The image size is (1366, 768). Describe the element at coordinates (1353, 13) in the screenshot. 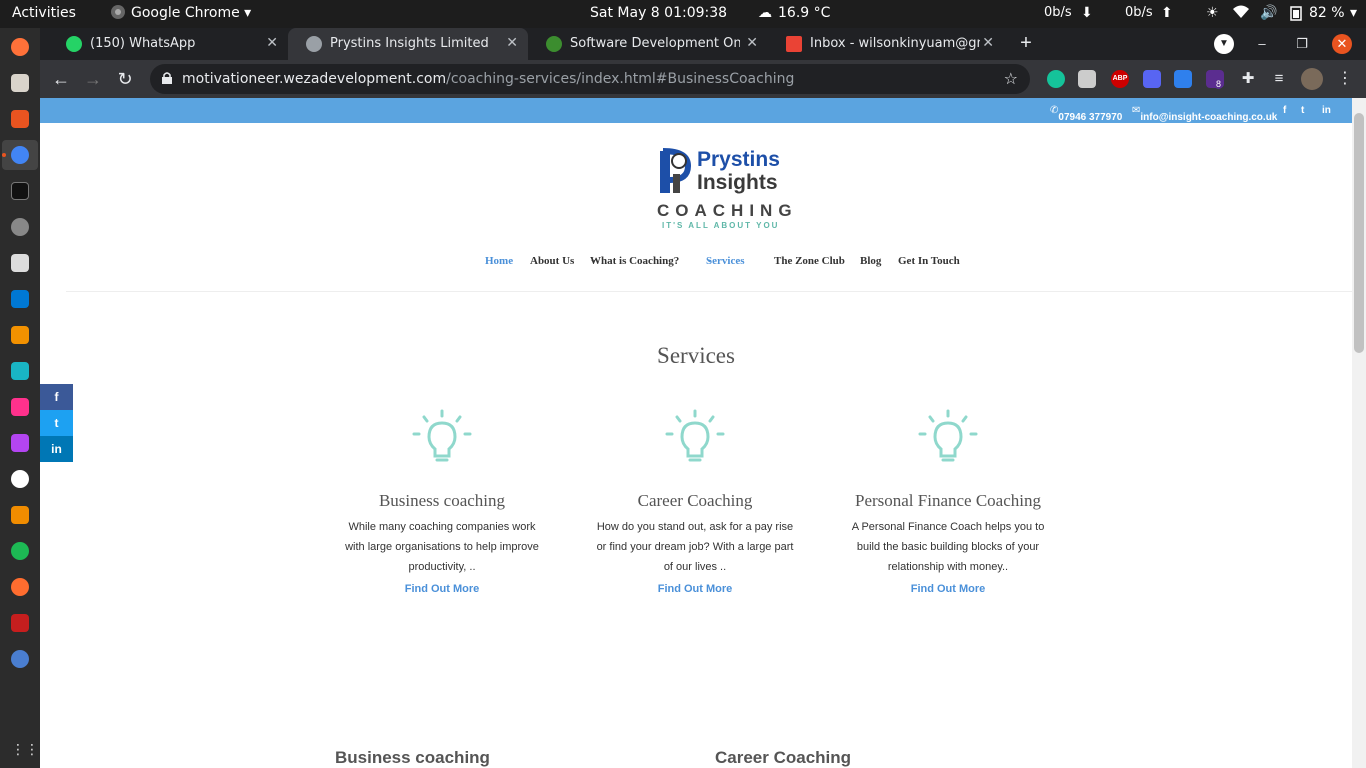

I see `system-menu-arrow-icon: ▾` at that location.